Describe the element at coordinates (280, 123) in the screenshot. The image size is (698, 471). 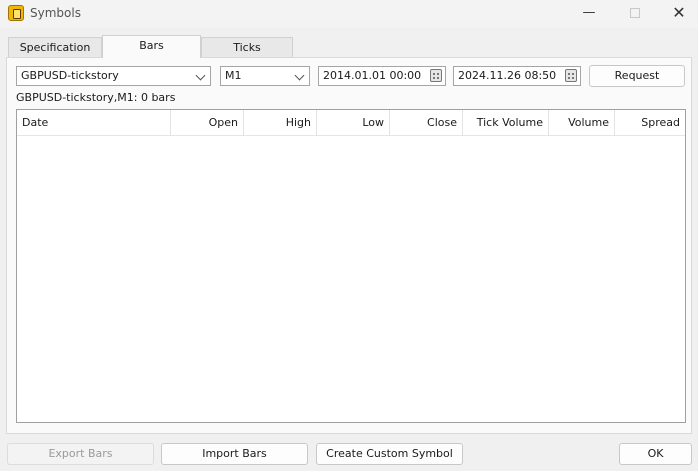
I see `column-header-high: High` at that location.